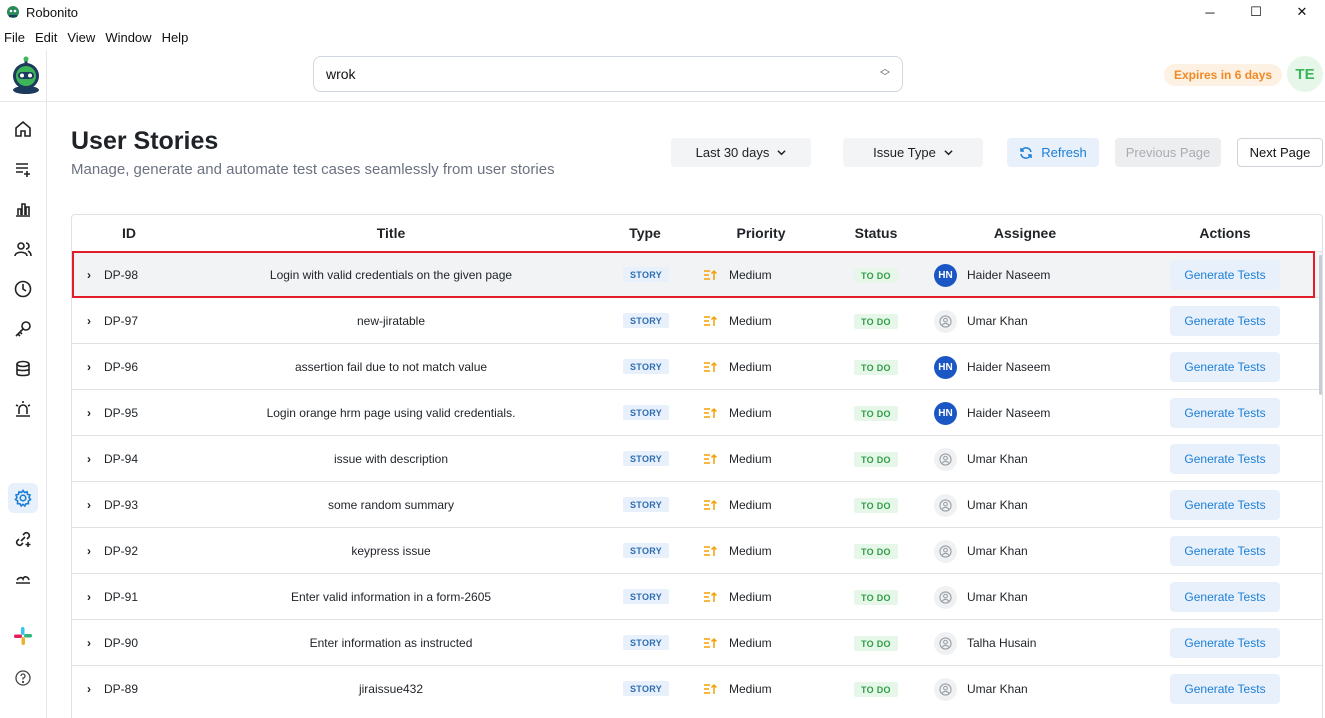 Image resolution: width=1325 pixels, height=718 pixels. Describe the element at coordinates (23, 249) in the screenshot. I see `users-icon` at that location.